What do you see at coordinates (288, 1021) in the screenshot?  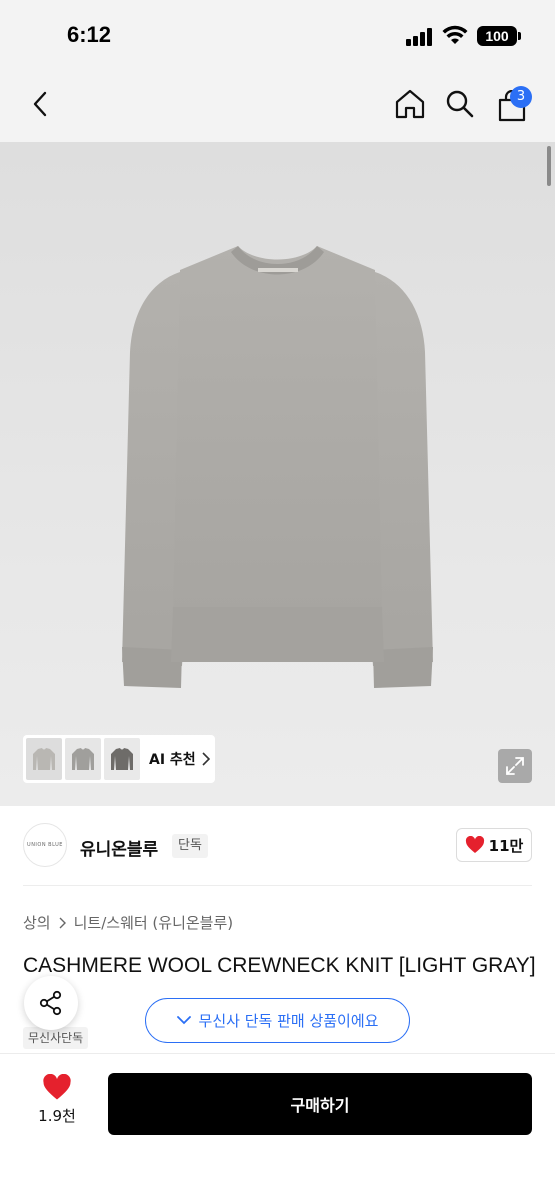 I see `exclusive-notice-text: 무신사 단독 판매 상품이에요` at bounding box center [288, 1021].